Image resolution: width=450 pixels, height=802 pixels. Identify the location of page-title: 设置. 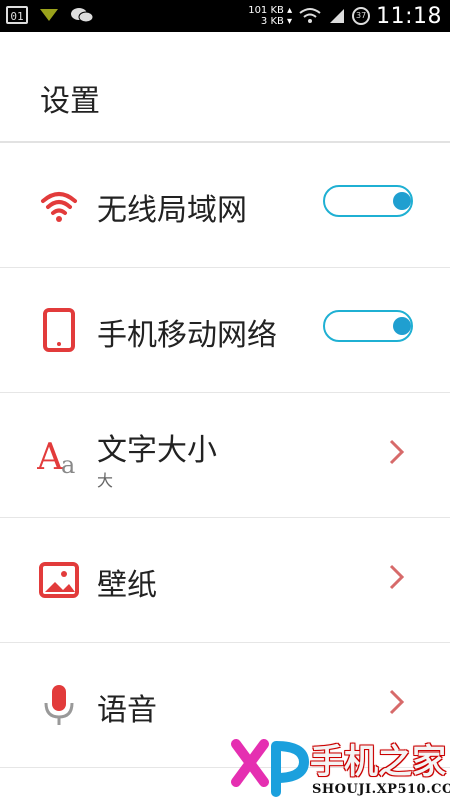
(70, 101).